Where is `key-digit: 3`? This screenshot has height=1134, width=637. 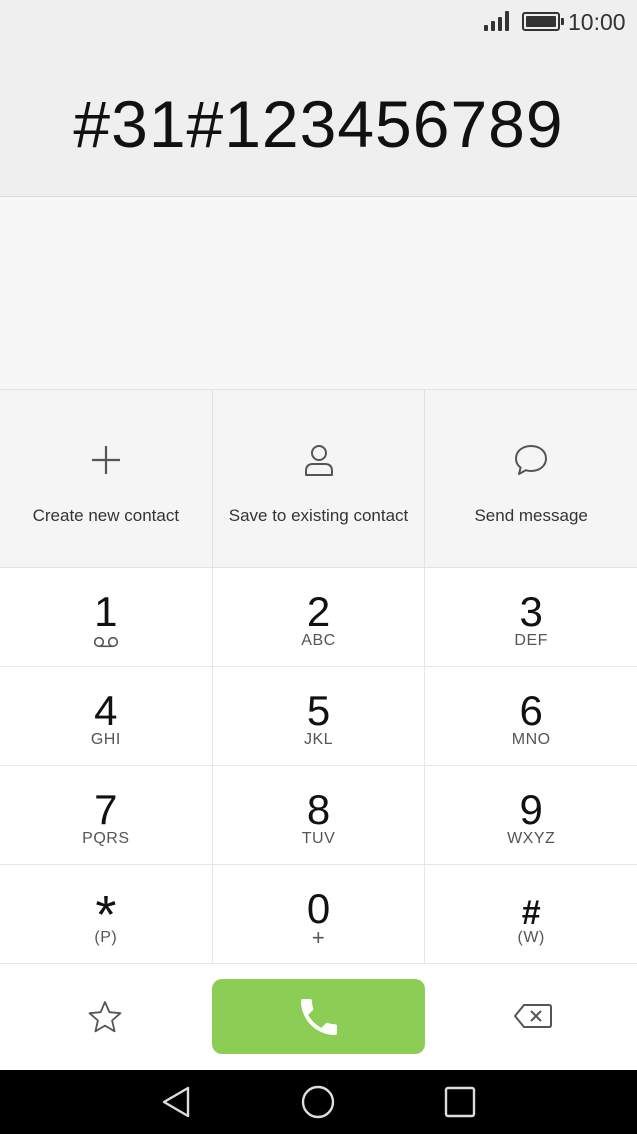 key-digit: 3 is located at coordinates (531, 611).